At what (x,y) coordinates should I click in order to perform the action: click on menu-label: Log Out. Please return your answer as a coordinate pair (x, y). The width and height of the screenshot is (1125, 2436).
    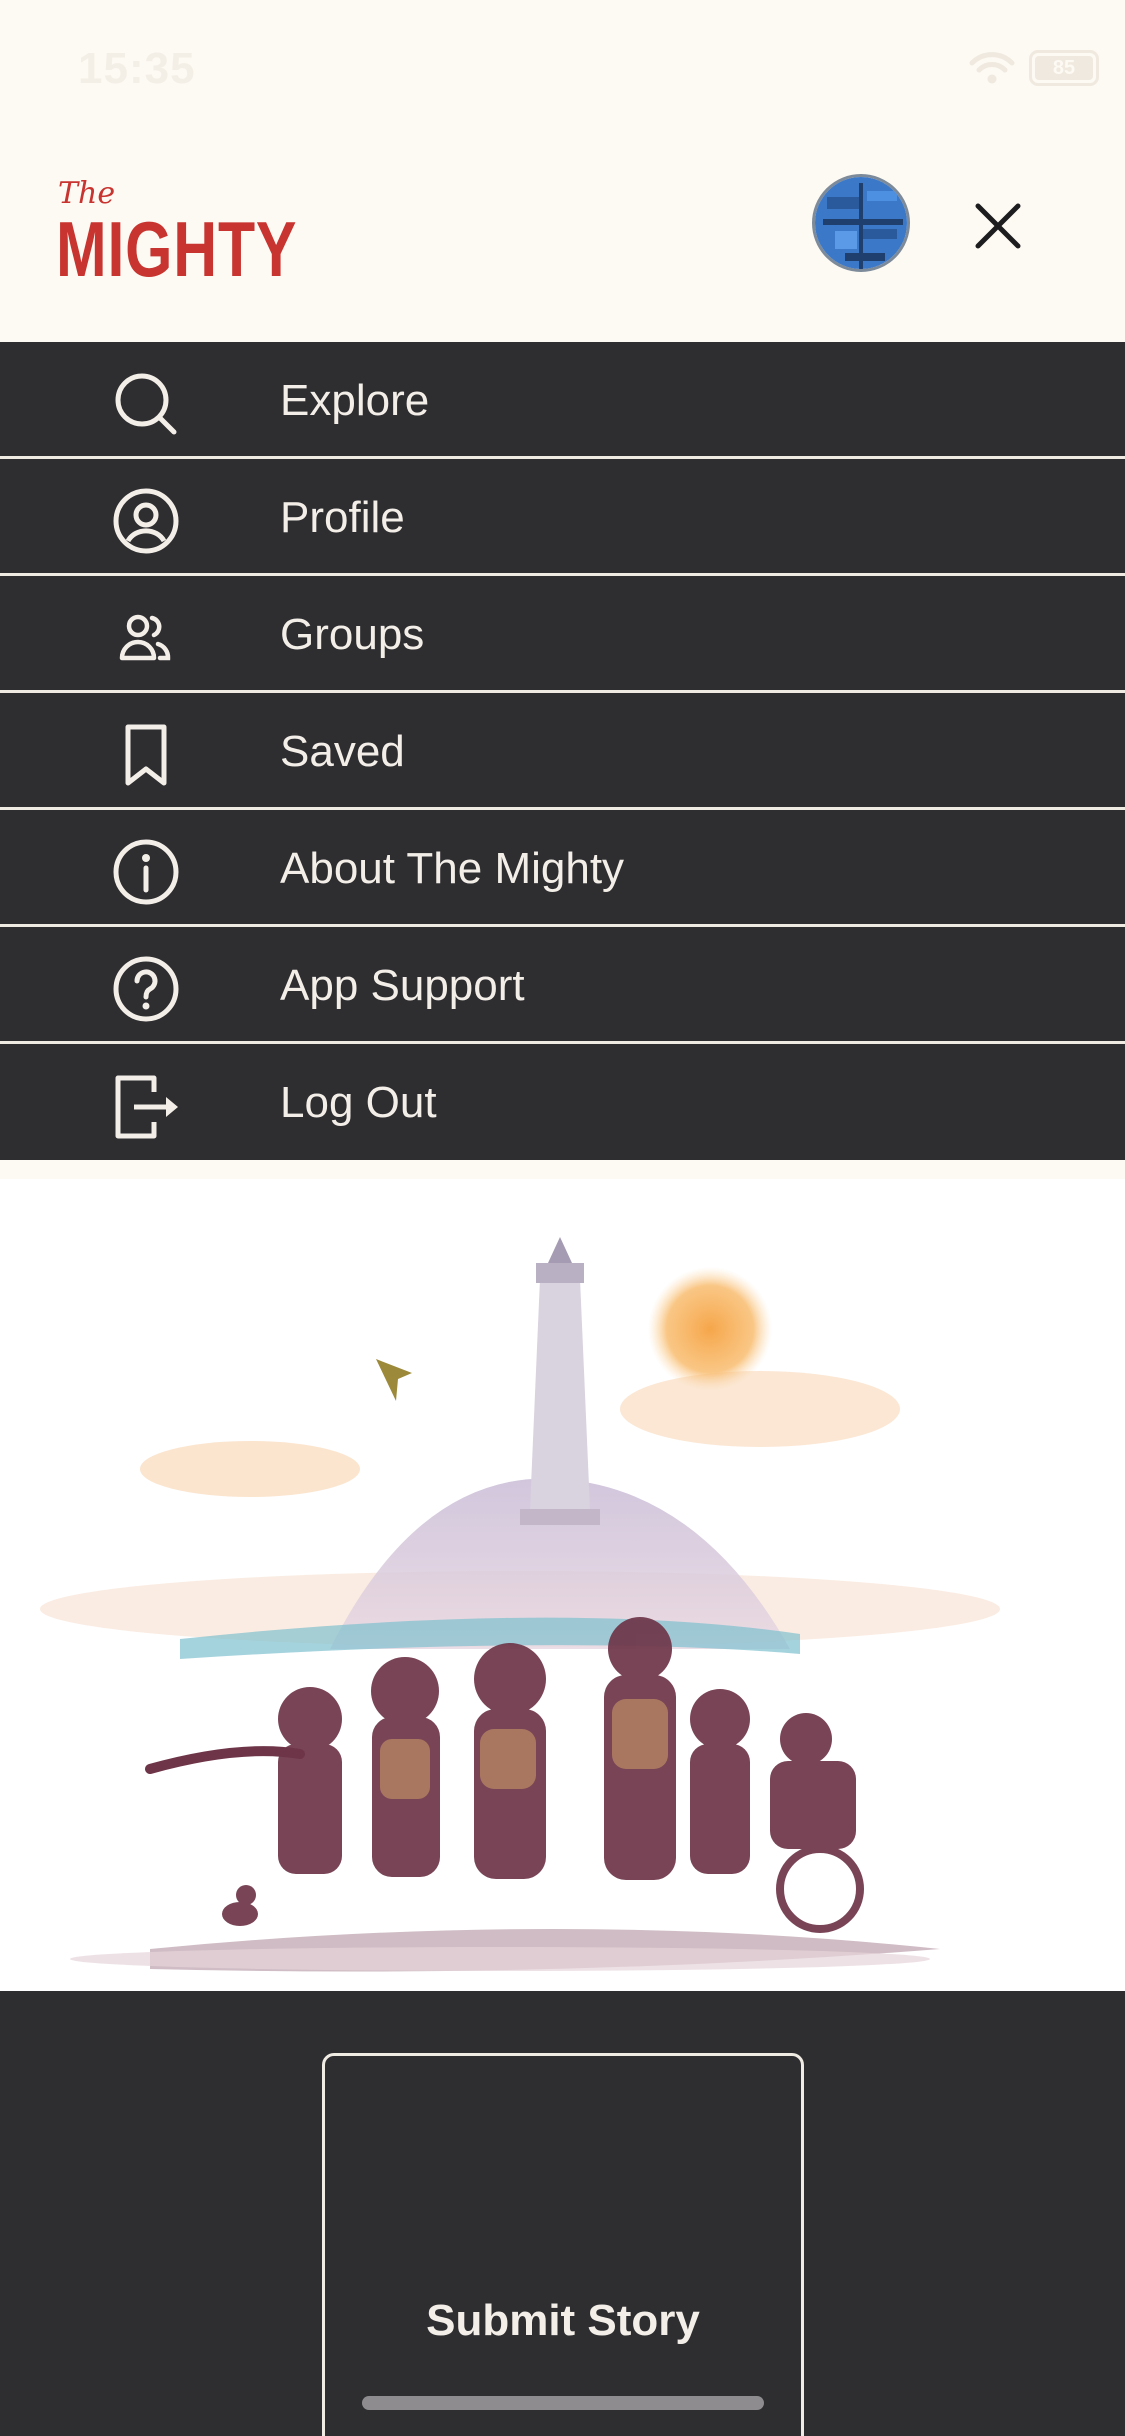
    Looking at the image, I should click on (358, 1102).